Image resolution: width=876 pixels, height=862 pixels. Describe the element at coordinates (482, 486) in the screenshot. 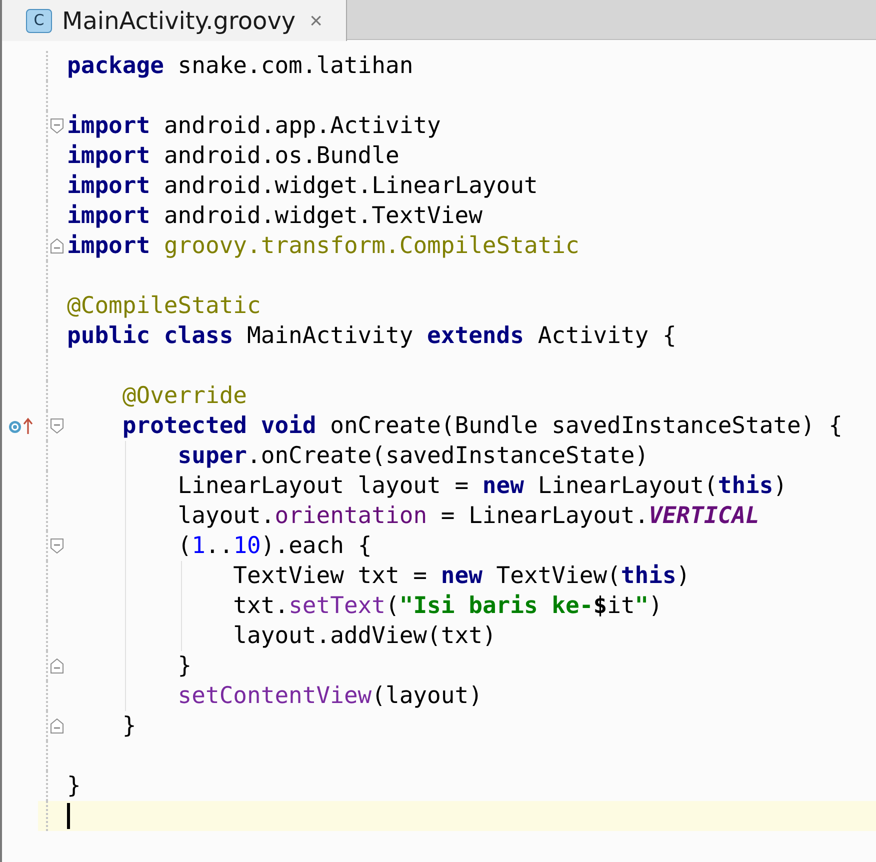

I see `code-line: LinearLayout layout = new LinearLayout(this)` at that location.